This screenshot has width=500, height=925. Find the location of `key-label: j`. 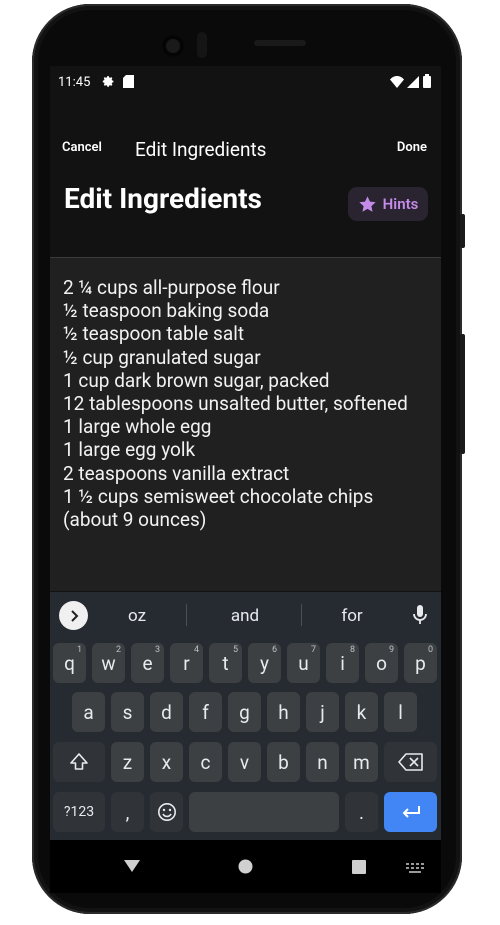

key-label: j is located at coordinates (322, 712).